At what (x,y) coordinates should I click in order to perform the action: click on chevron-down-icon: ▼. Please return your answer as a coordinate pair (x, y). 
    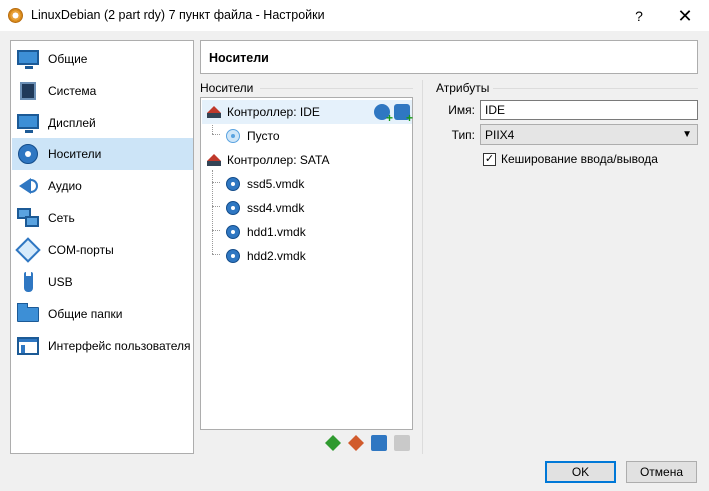
    Looking at the image, I should click on (687, 134).